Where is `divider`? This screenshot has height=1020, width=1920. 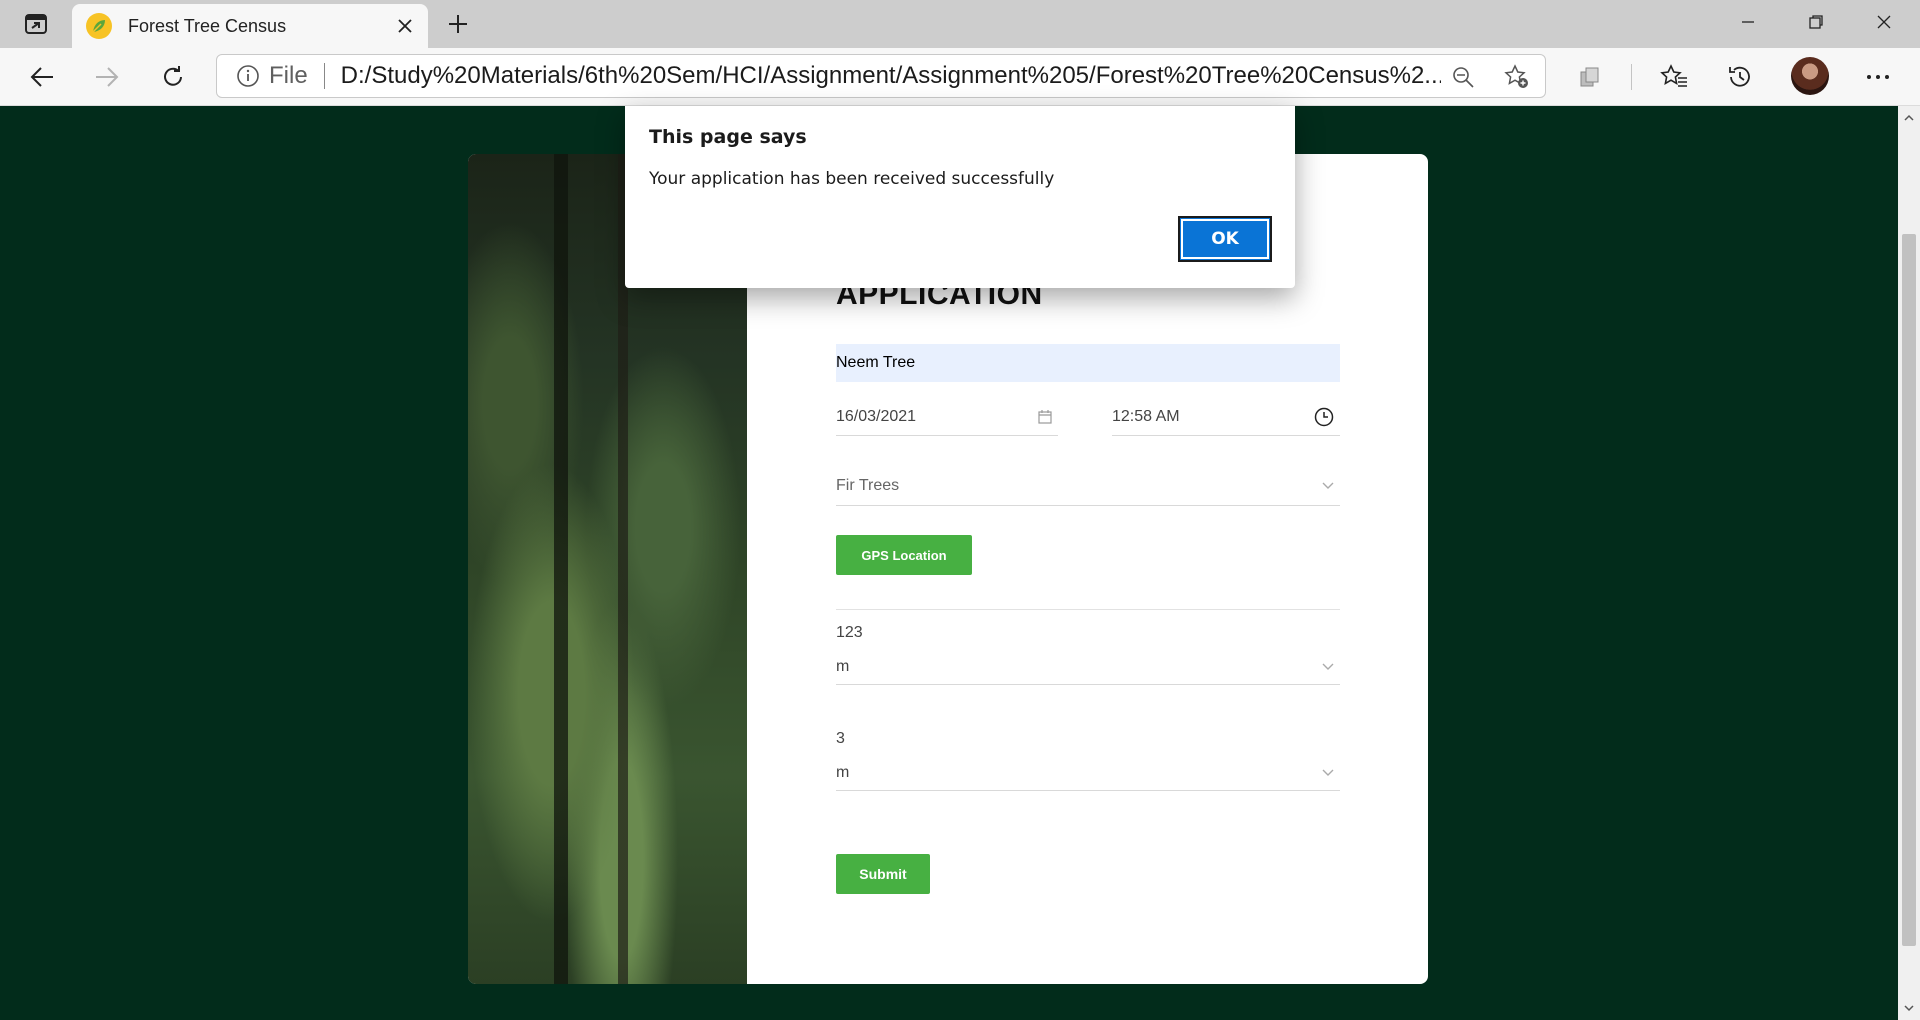 divider is located at coordinates (1088, 609).